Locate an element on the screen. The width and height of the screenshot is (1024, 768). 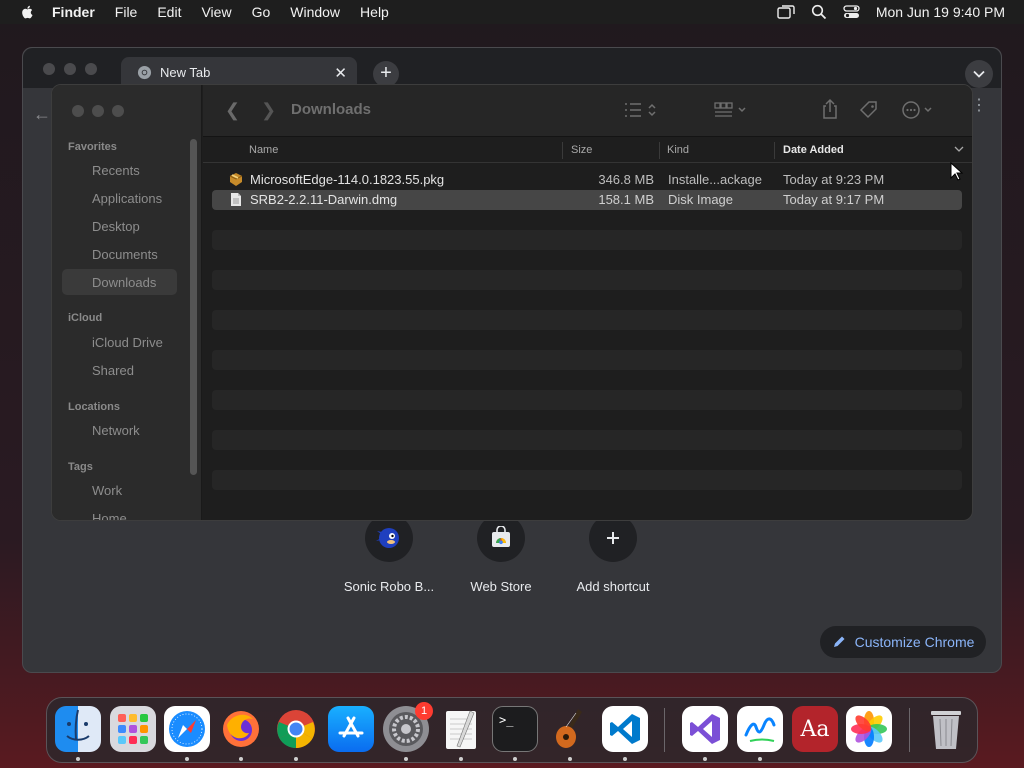
column-size: Size is located at coordinates (581, 150).